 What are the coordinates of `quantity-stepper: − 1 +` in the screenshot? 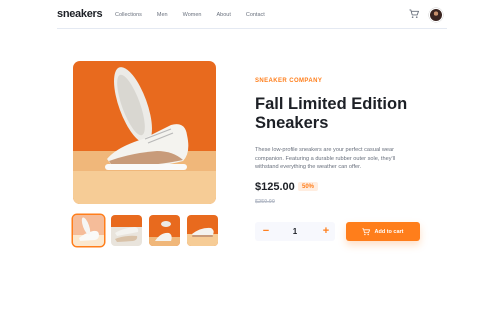 It's located at (295, 231).